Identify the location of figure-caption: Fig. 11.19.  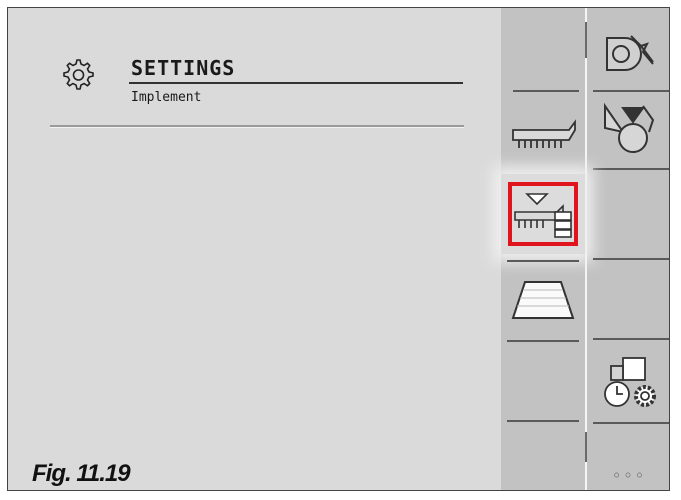
(81, 473).